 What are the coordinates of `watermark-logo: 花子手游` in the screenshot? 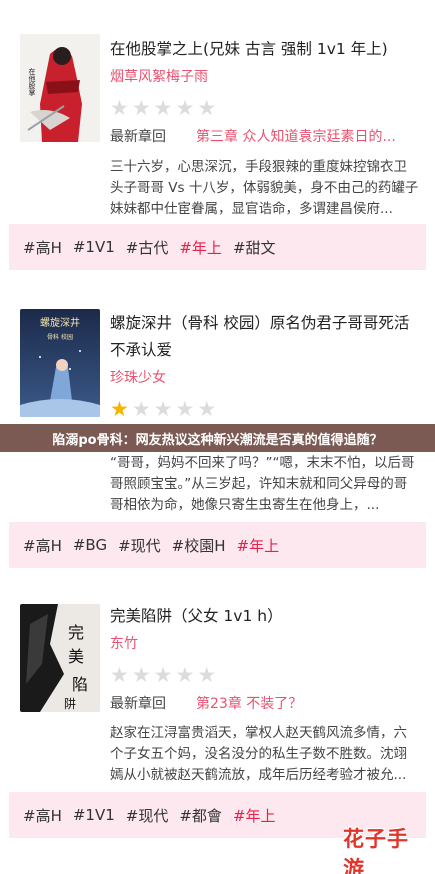 It's located at (386, 850).